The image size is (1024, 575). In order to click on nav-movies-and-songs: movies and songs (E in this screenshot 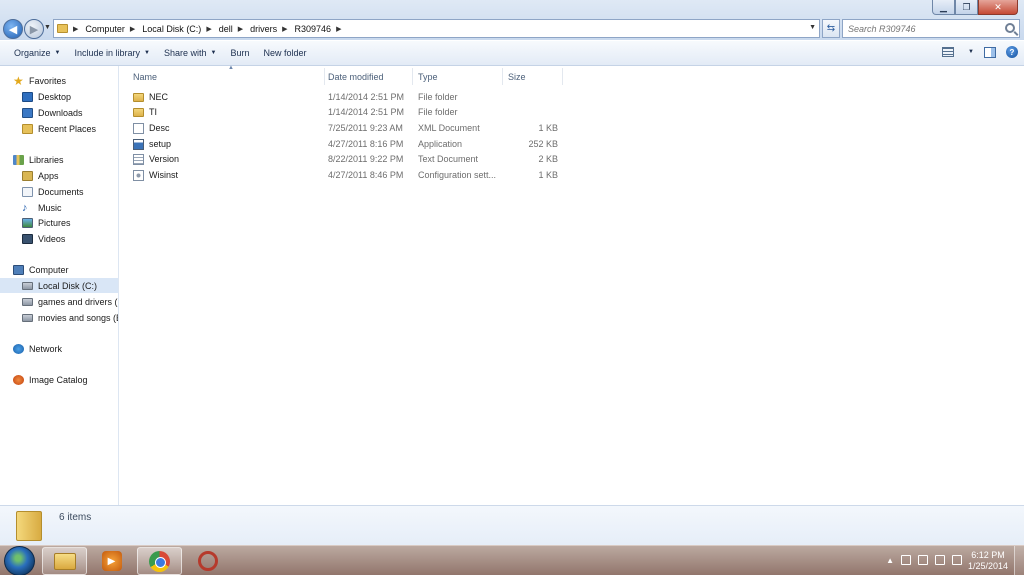, I will do `click(59, 317)`.